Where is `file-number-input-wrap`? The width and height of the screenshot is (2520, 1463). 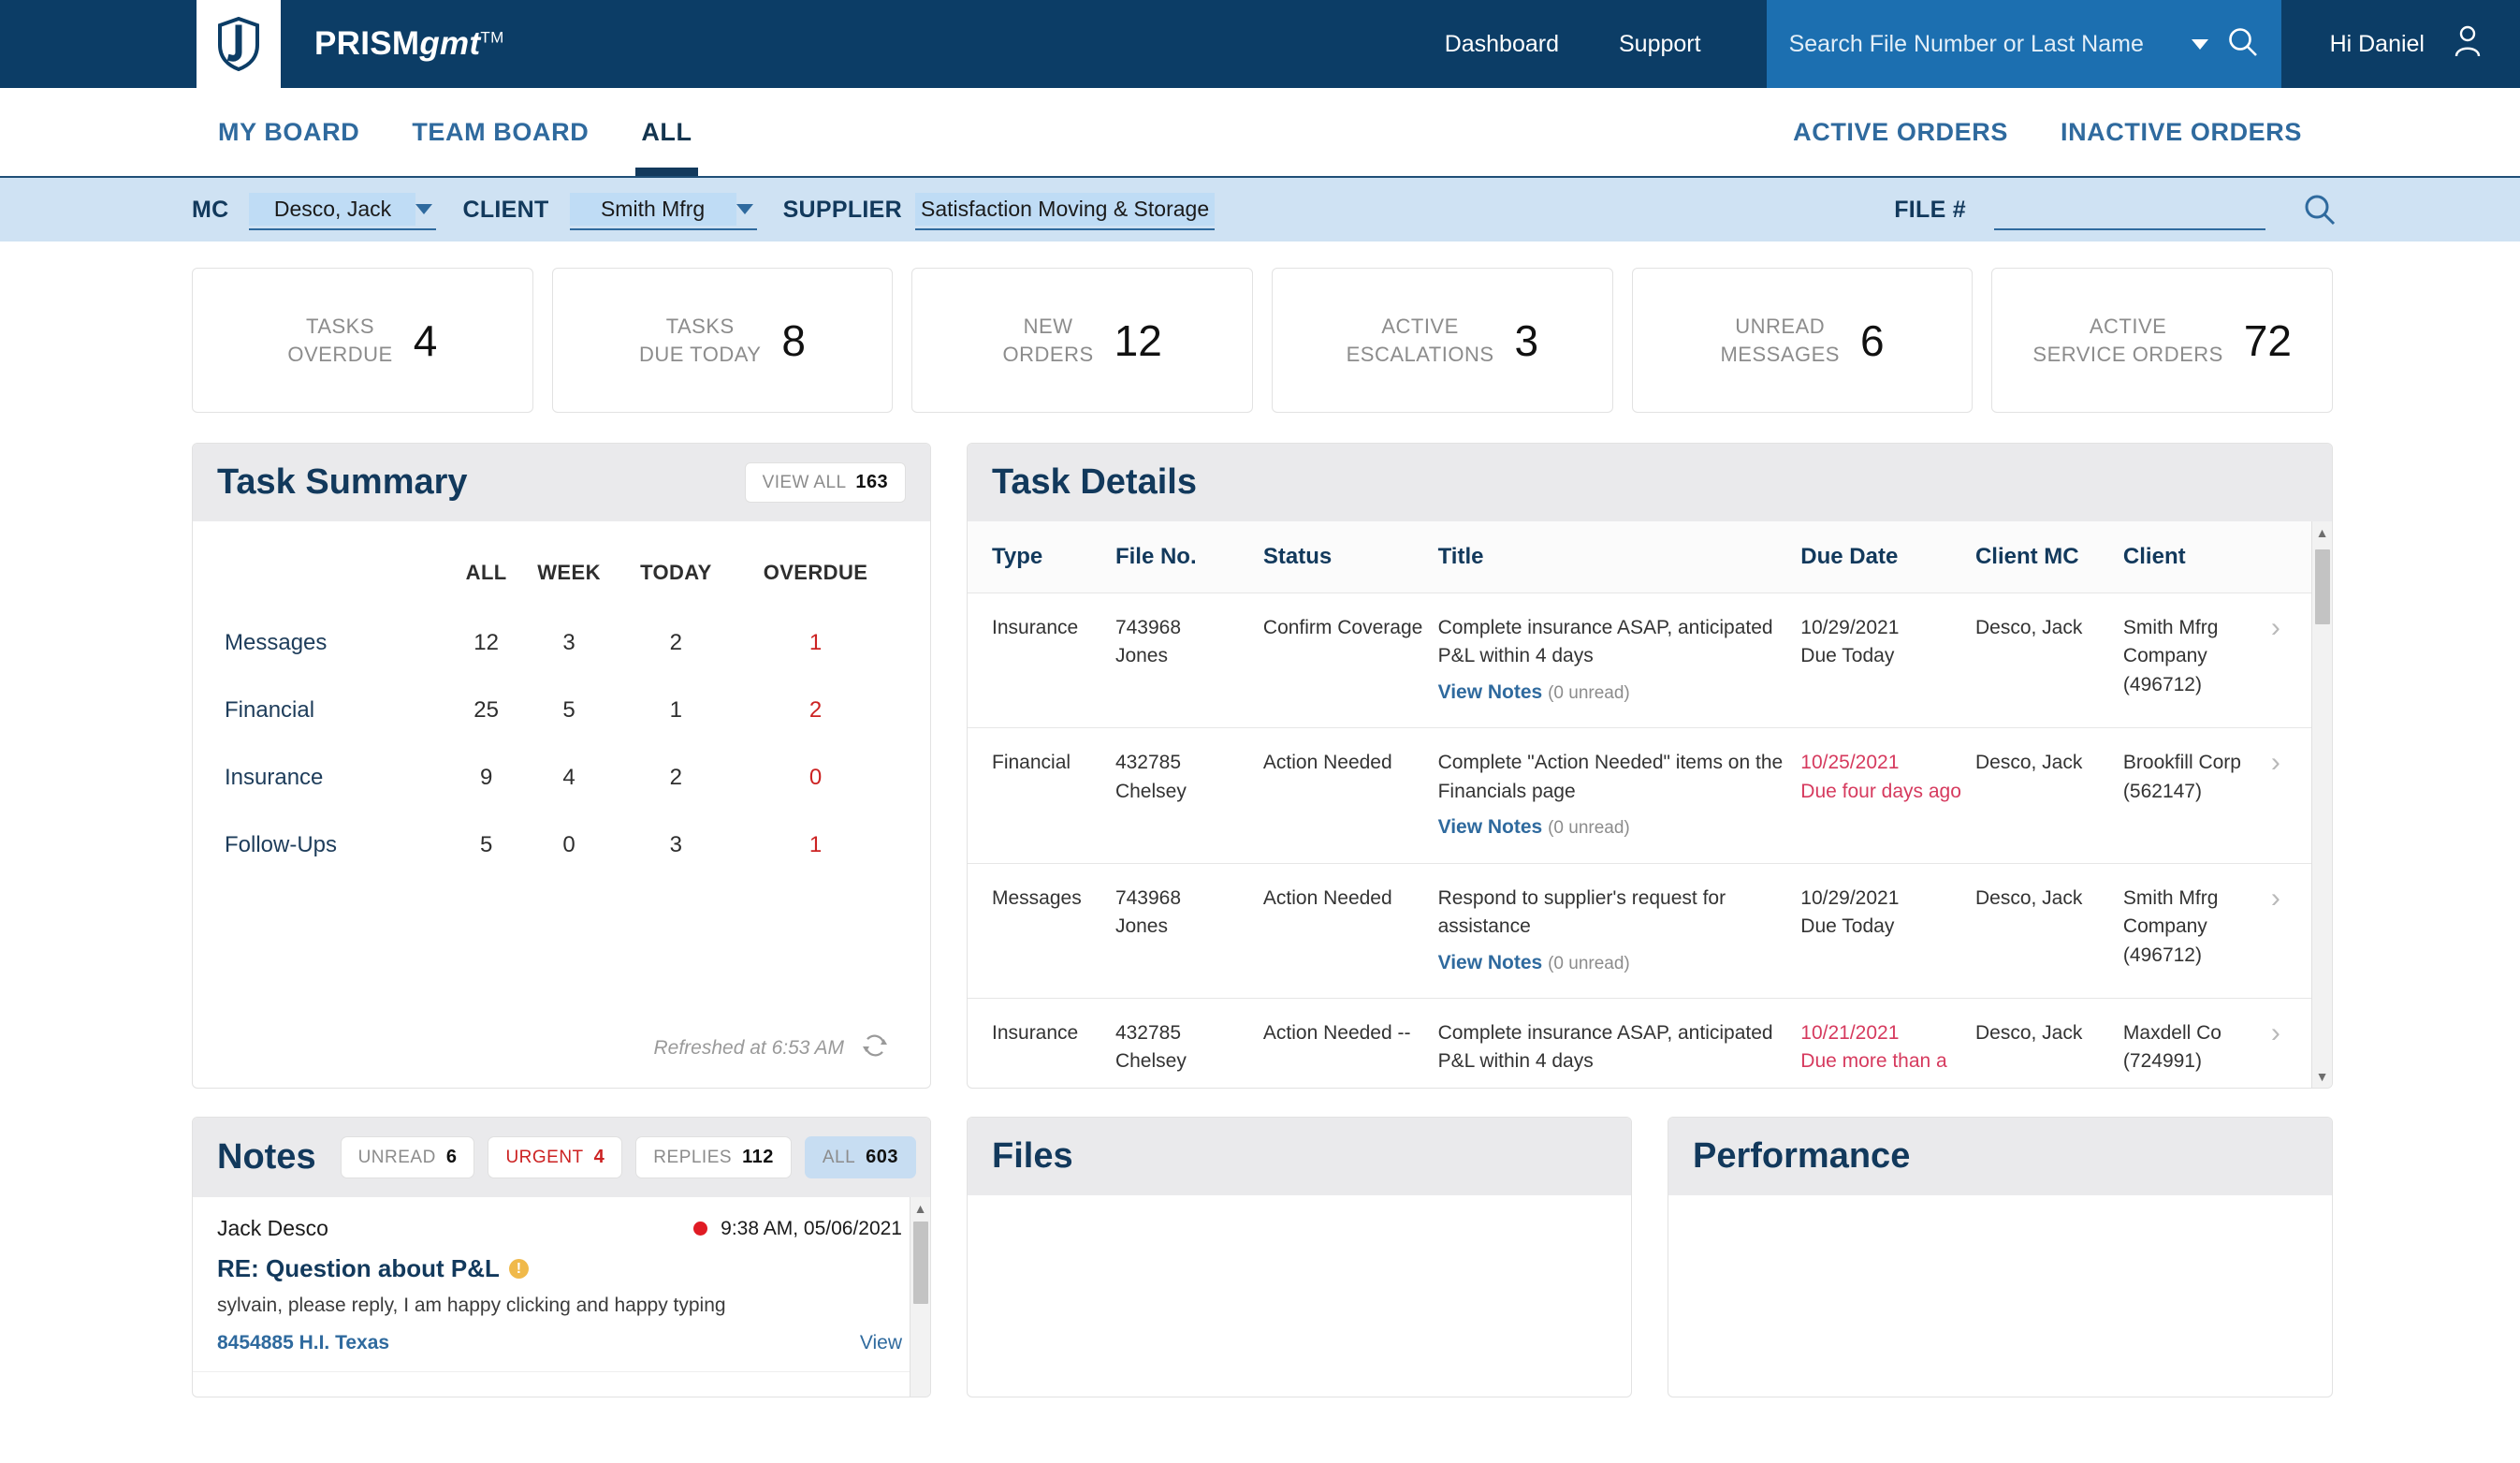 file-number-input-wrap is located at coordinates (2129, 209).